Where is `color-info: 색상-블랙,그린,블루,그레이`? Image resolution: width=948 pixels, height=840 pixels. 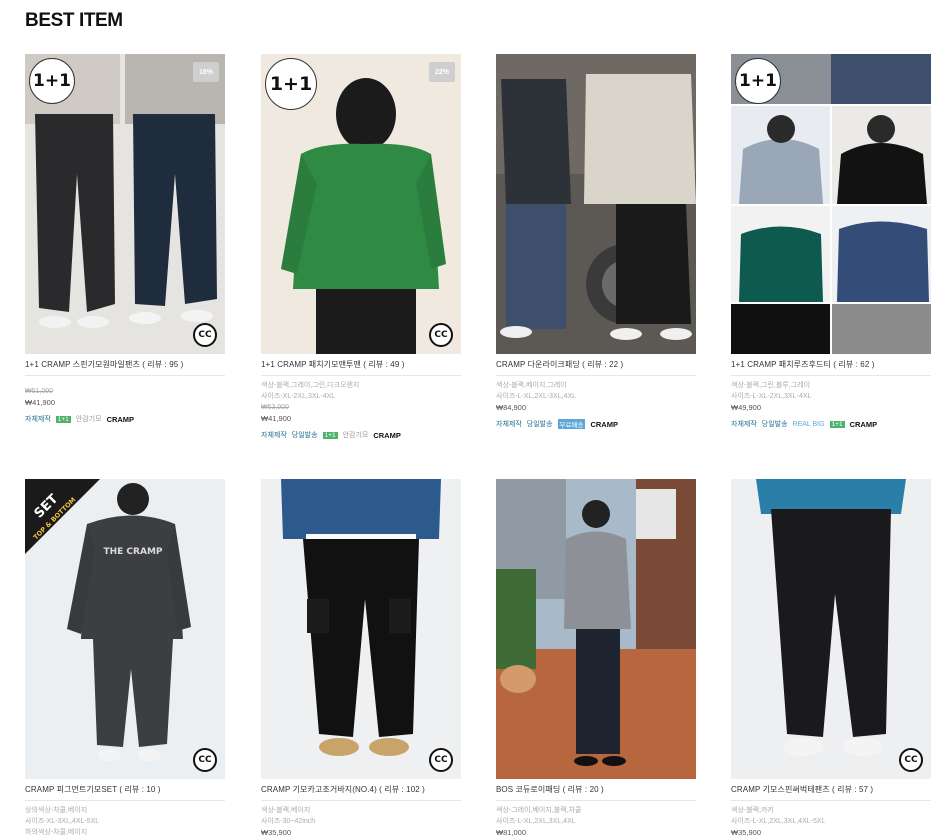 color-info: 색상-블랙,그린,블루,그레이 is located at coordinates (771, 385).